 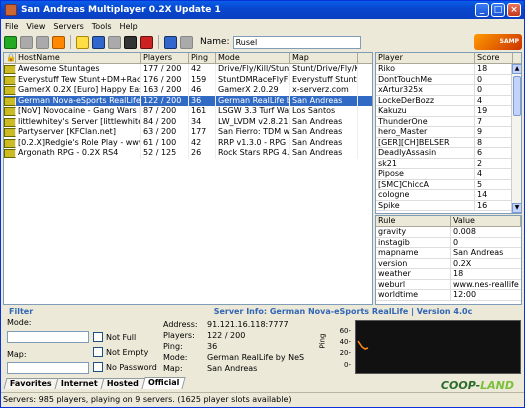 What do you see at coordinates (498, 10) in the screenshot?
I see `maximize-button: □` at bounding box center [498, 10].